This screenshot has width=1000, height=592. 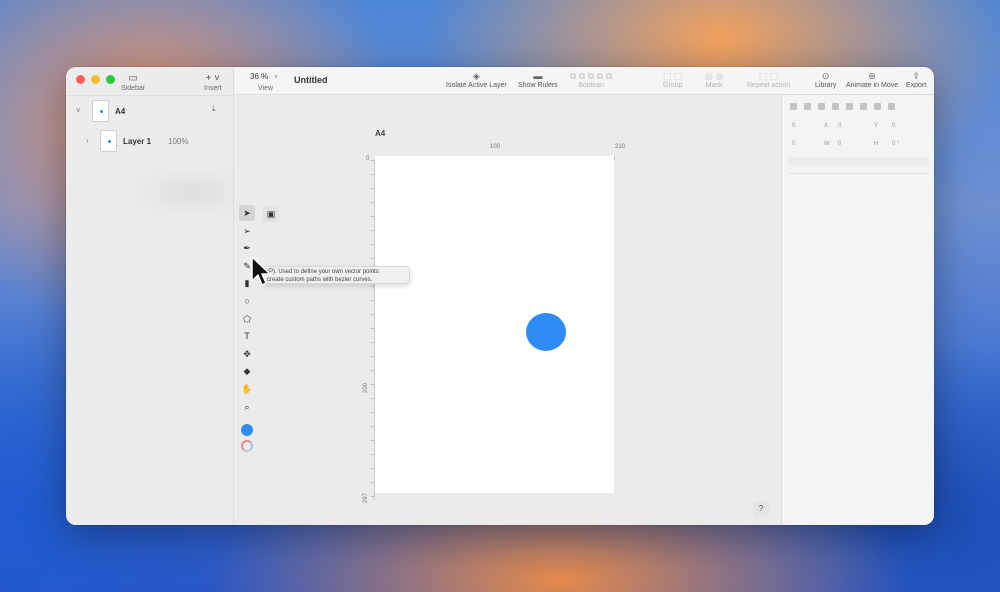 What do you see at coordinates (150, 111) in the screenshot?
I see `layer-row-artboard: ˅ A4 ⤓` at bounding box center [150, 111].